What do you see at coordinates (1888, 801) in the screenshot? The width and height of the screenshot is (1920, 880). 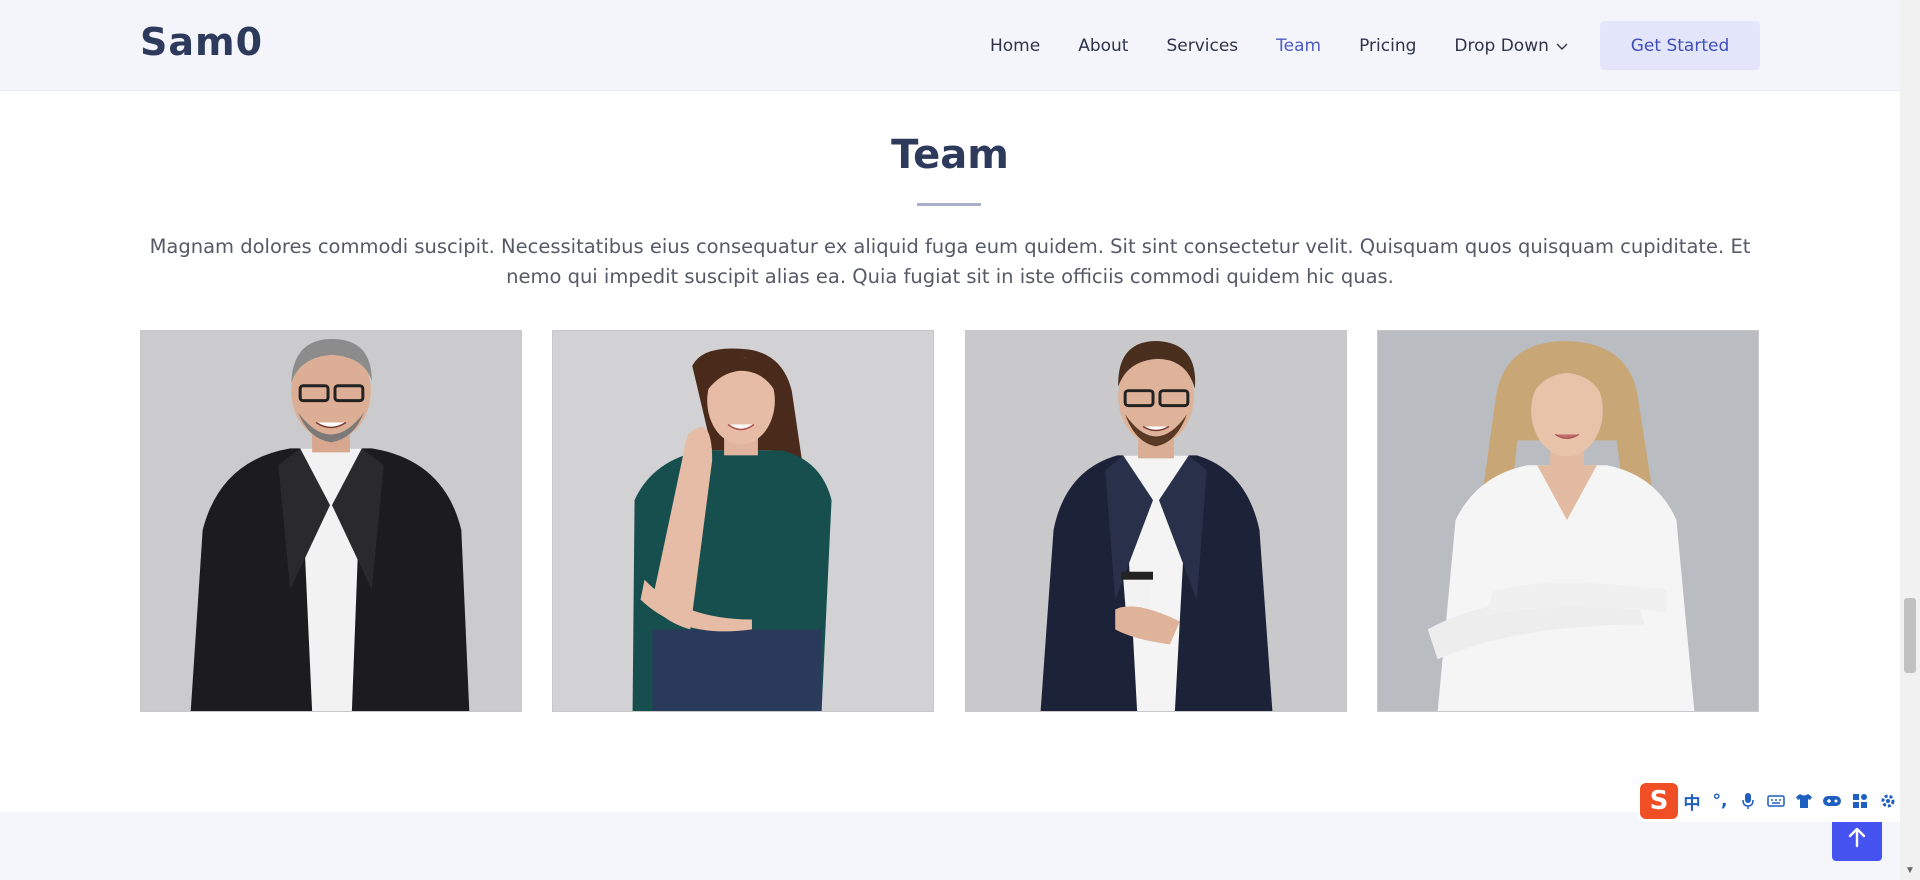 I see `settings-icon` at bounding box center [1888, 801].